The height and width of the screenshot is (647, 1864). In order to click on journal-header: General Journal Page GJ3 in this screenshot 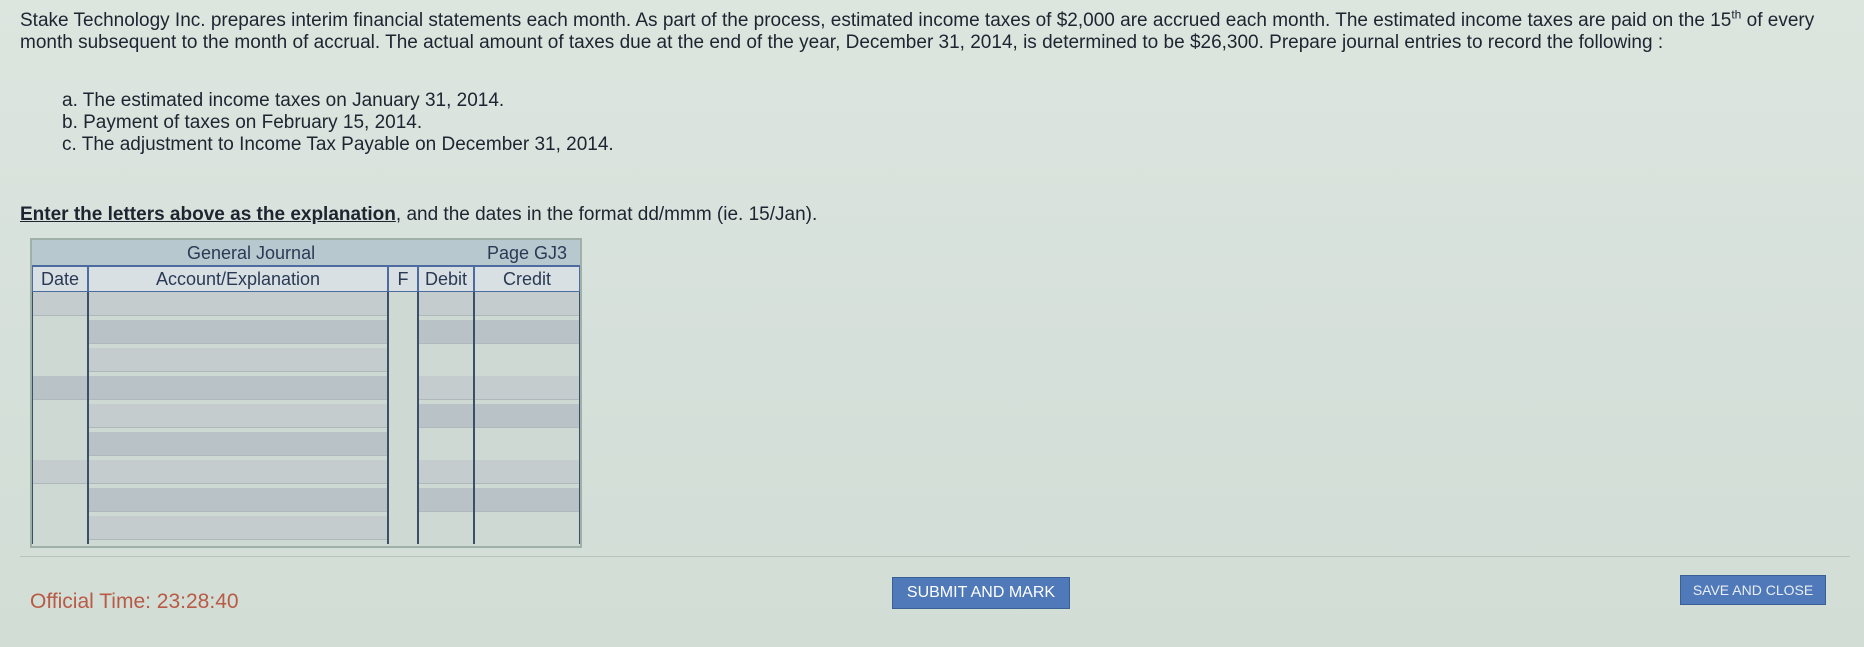, I will do `click(306, 253)`.